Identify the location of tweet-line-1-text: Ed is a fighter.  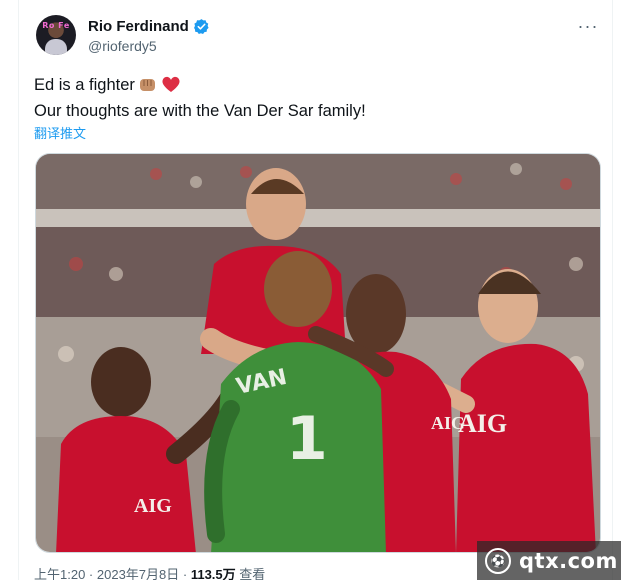
(84, 85).